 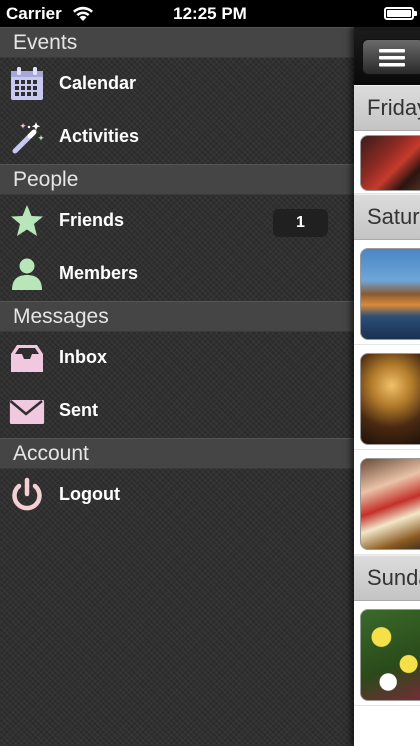 I want to click on section-header-messages: Messages, so click(x=177, y=316).